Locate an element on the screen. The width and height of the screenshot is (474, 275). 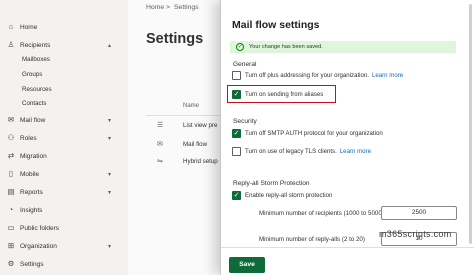
insights-icon: ◔ is located at coordinates (11, 210).